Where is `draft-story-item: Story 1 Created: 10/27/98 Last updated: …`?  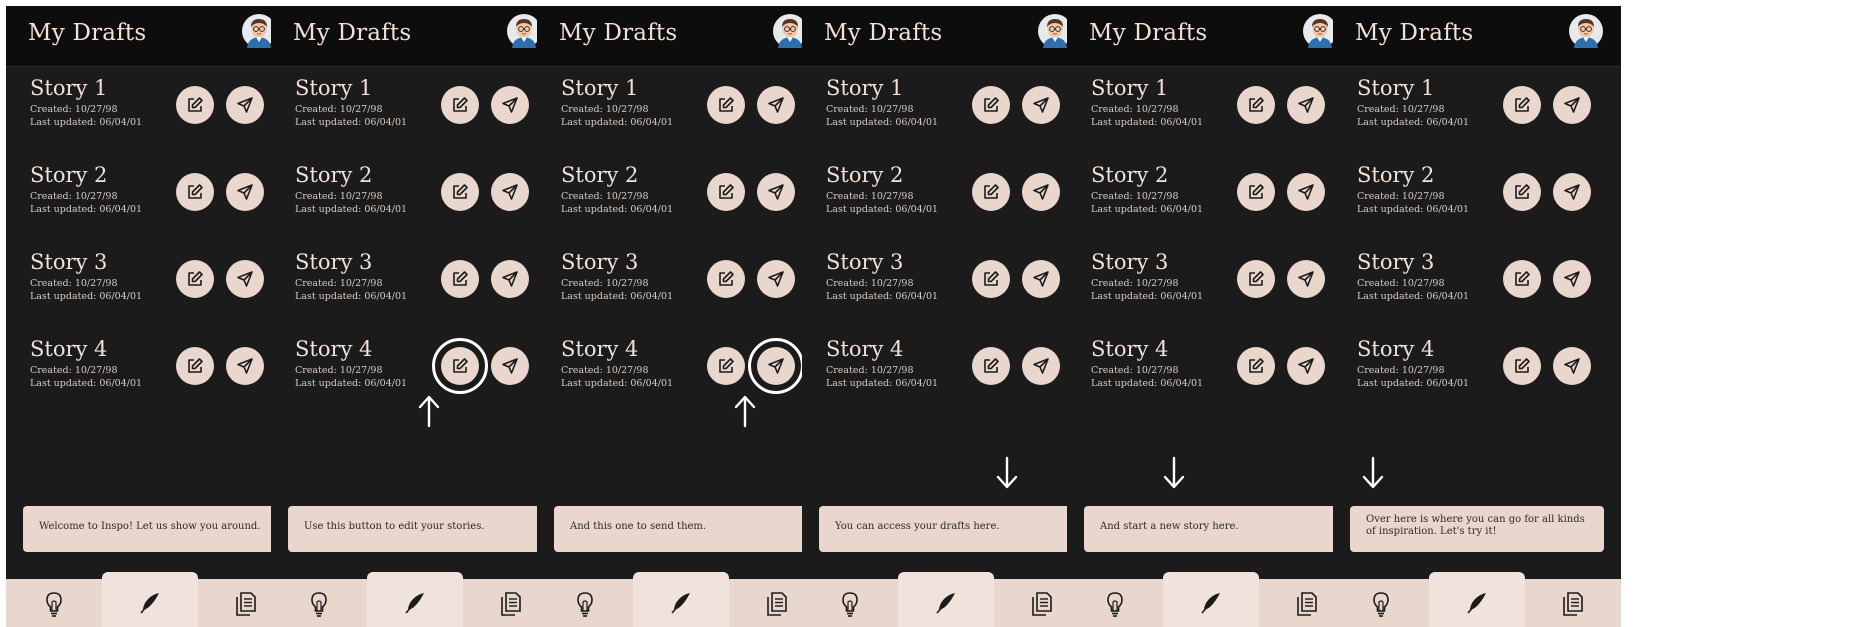
draft-story-item: Story 1 Created: 10/27/98 Last updated: … is located at coordinates (150, 111).